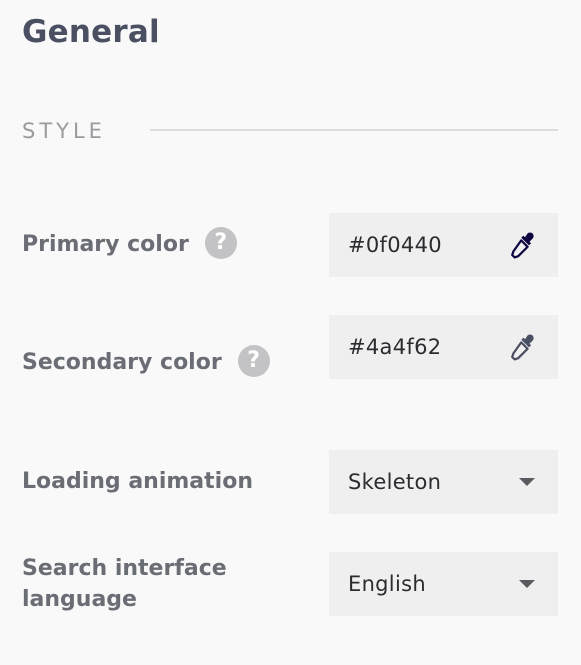 This screenshot has height=665, width=581. I want to click on section-header-style: STYLE, so click(290, 131).